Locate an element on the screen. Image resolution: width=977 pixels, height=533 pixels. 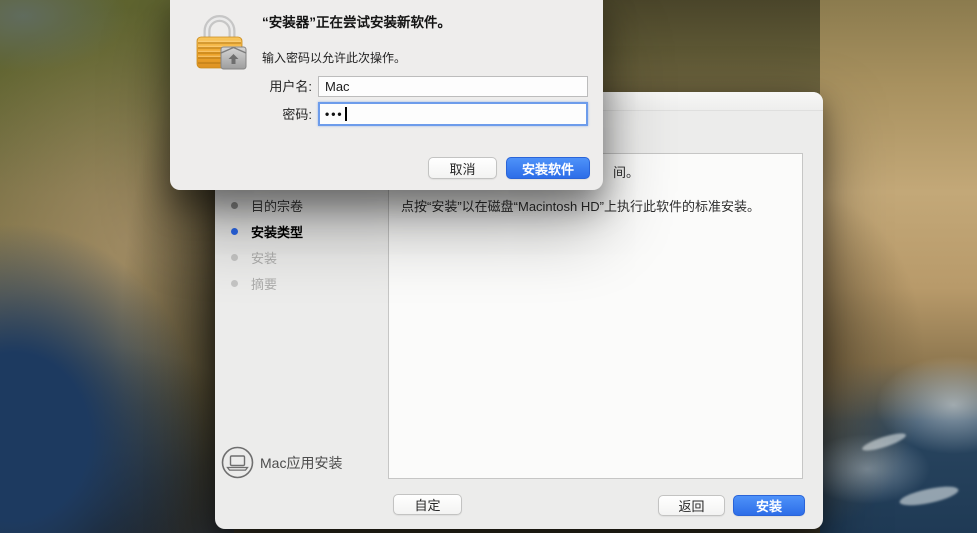
sidebar-step-summary: 摘要 is located at coordinates (301, 283).